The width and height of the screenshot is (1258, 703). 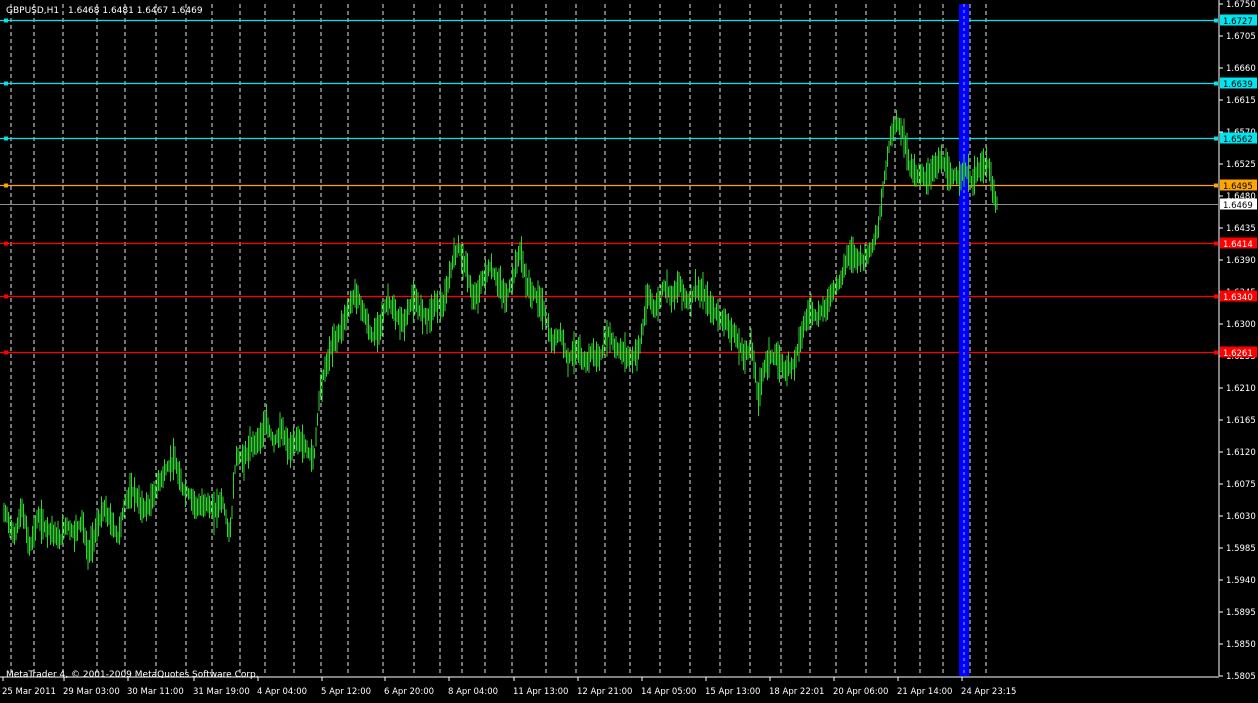 I want to click on price-level-tag-text: 1.6261, so click(x=1238, y=354).